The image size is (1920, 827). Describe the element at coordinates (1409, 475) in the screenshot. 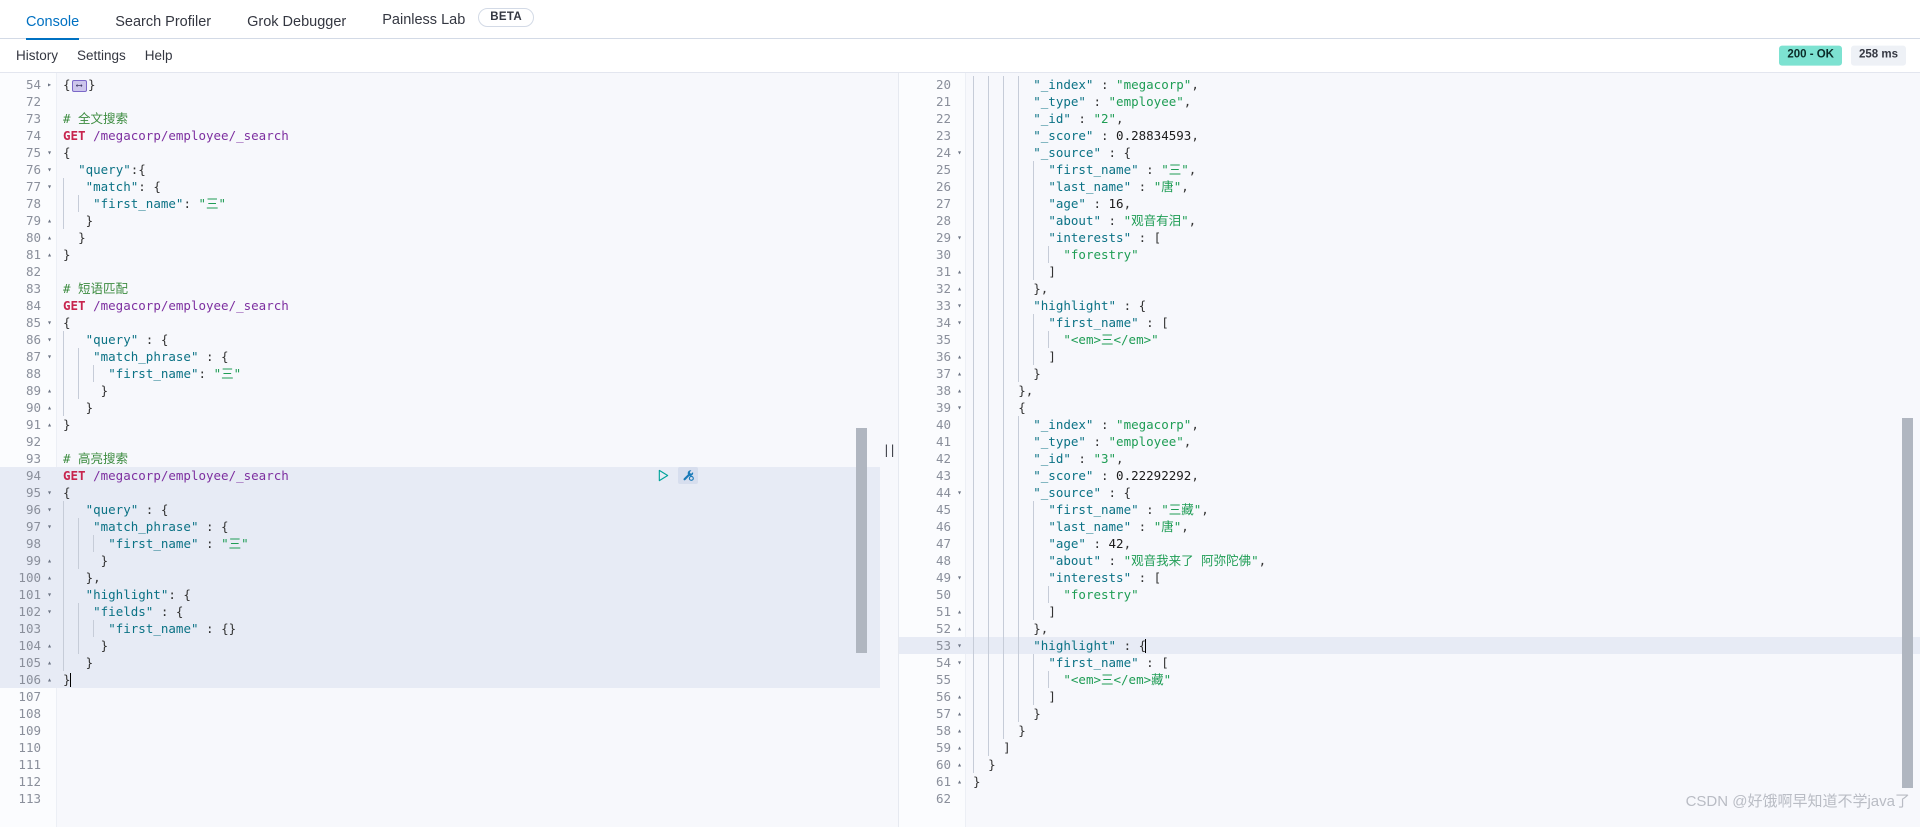

I see `code-line: 43 "_score" : 0.22292292,` at that location.